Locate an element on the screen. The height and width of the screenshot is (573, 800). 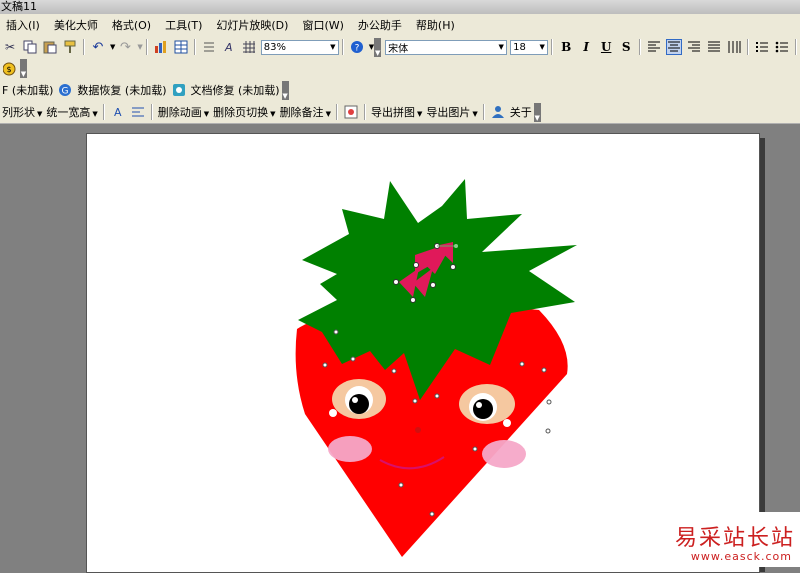
document-repair-icon is located at coordinates (179, 90).